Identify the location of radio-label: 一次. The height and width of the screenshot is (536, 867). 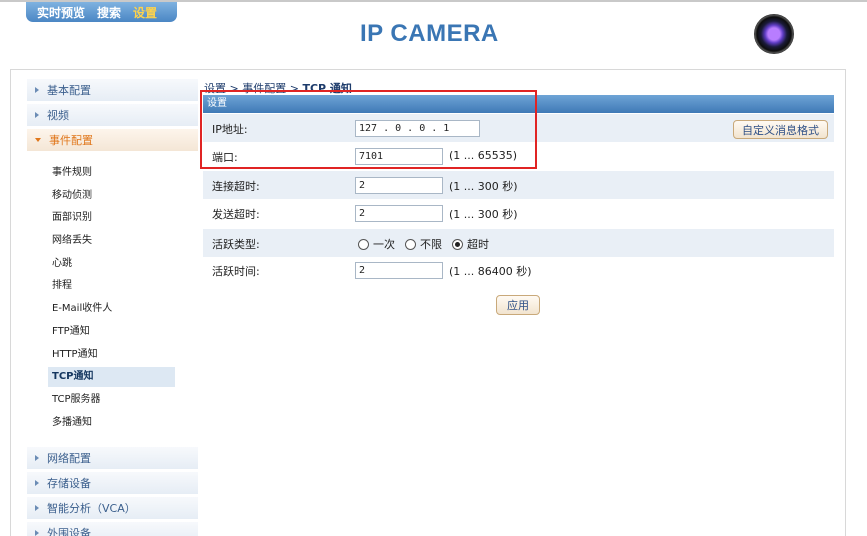
(384, 244).